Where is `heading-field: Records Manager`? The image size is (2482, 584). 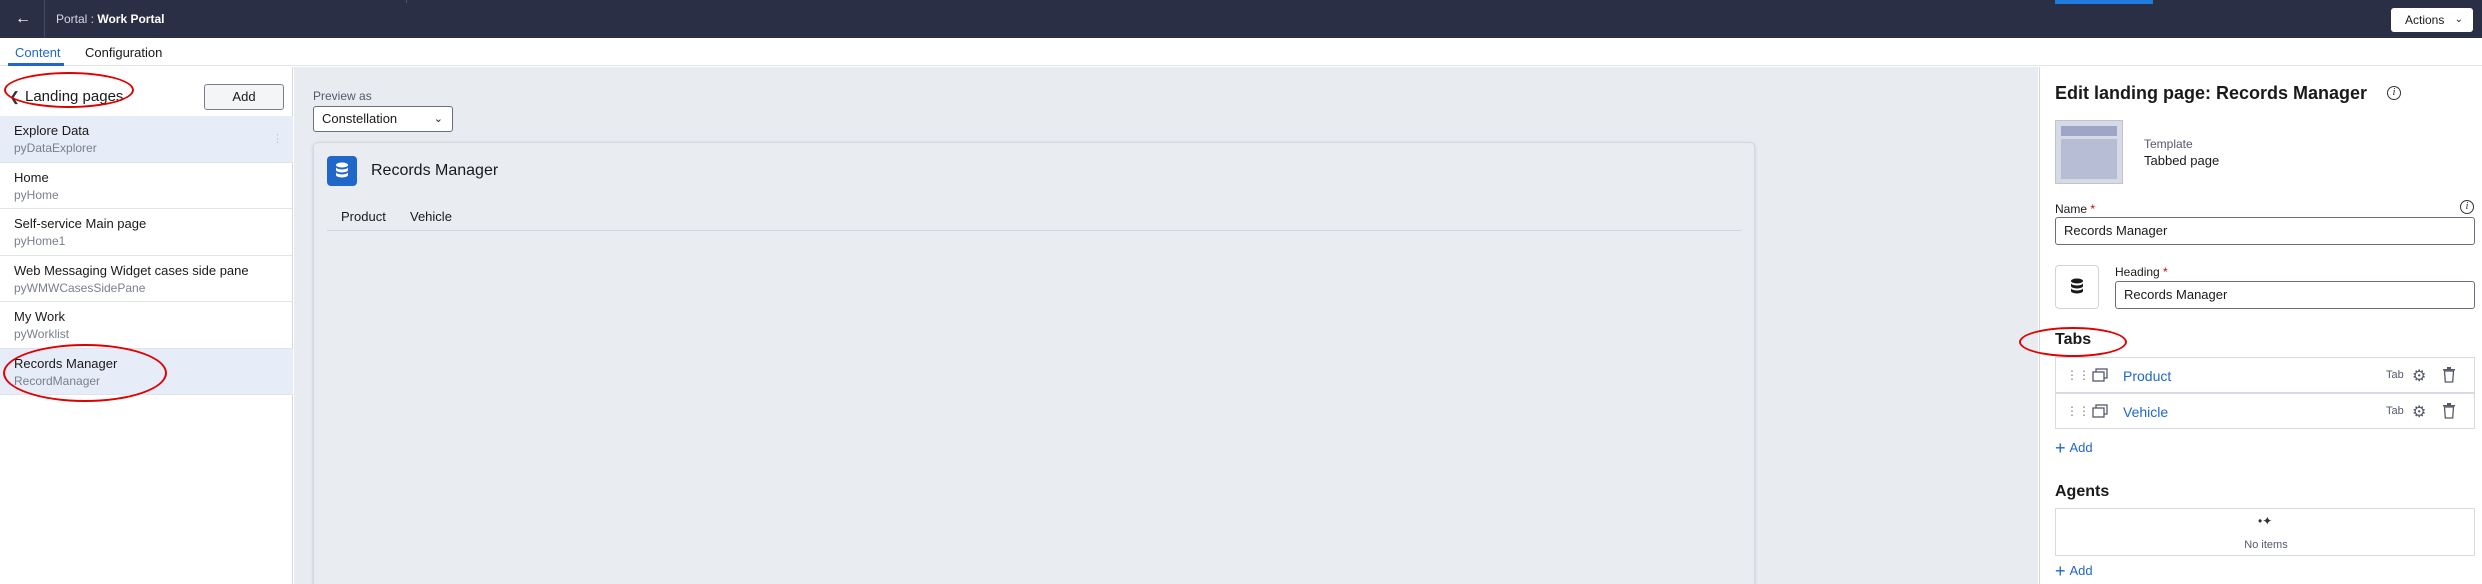 heading-field: Records Manager is located at coordinates (2295, 295).